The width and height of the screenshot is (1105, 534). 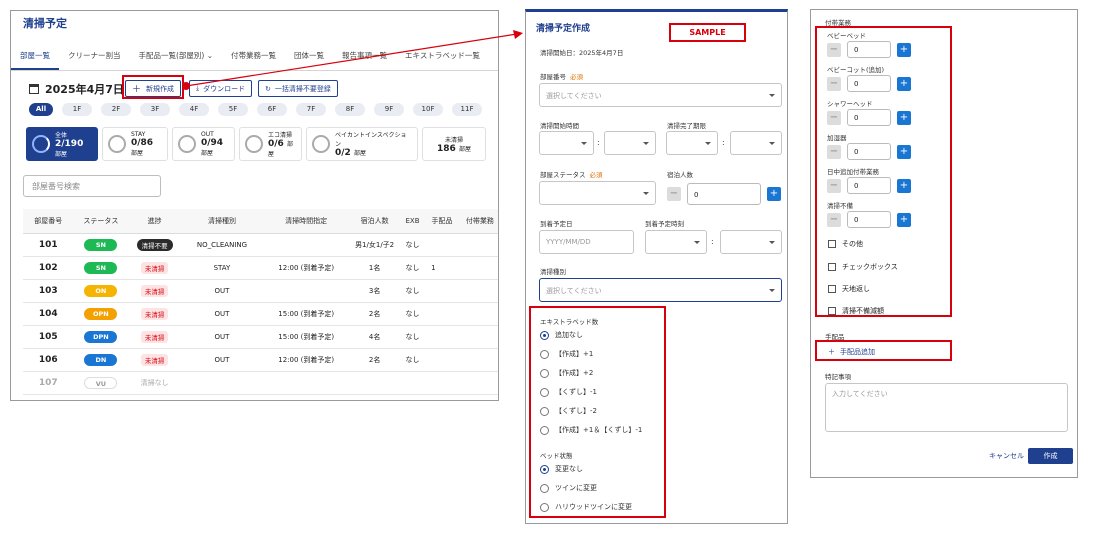 I want to click on guests-stepper: − 0 +, so click(x=724, y=194).